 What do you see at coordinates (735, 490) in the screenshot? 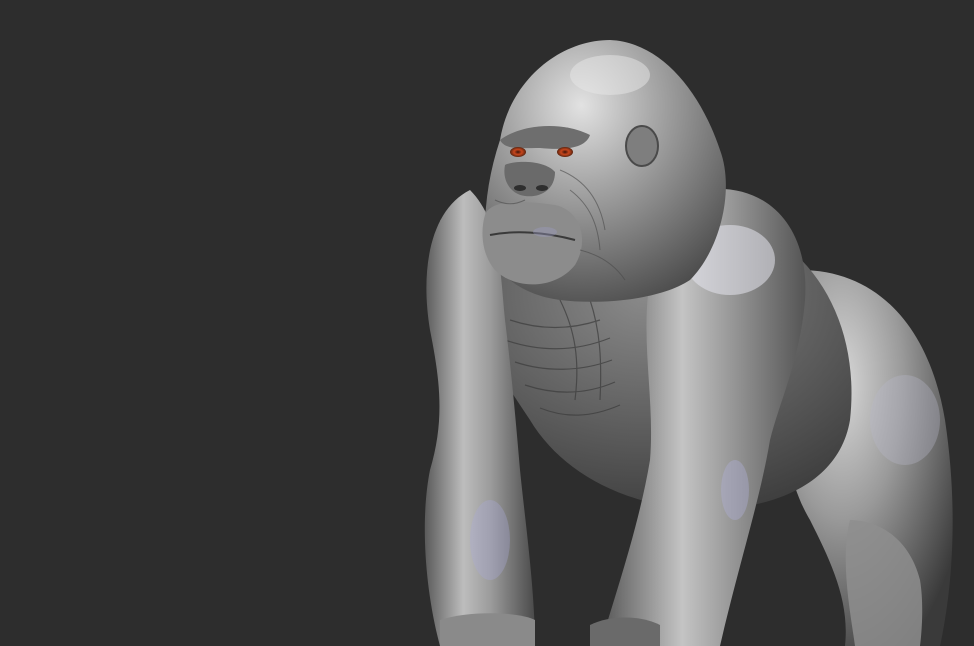
I see `forearm-highlight` at bounding box center [735, 490].